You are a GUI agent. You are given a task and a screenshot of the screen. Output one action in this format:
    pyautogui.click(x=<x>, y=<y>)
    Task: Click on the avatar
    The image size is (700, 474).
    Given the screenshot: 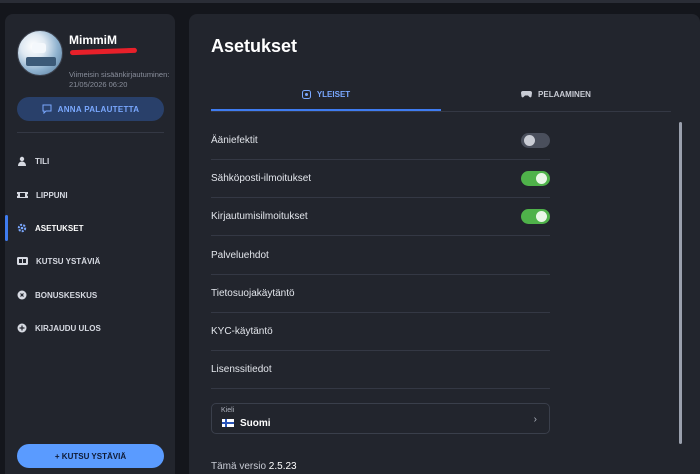 What is the action you would take?
    pyautogui.click(x=40, y=53)
    